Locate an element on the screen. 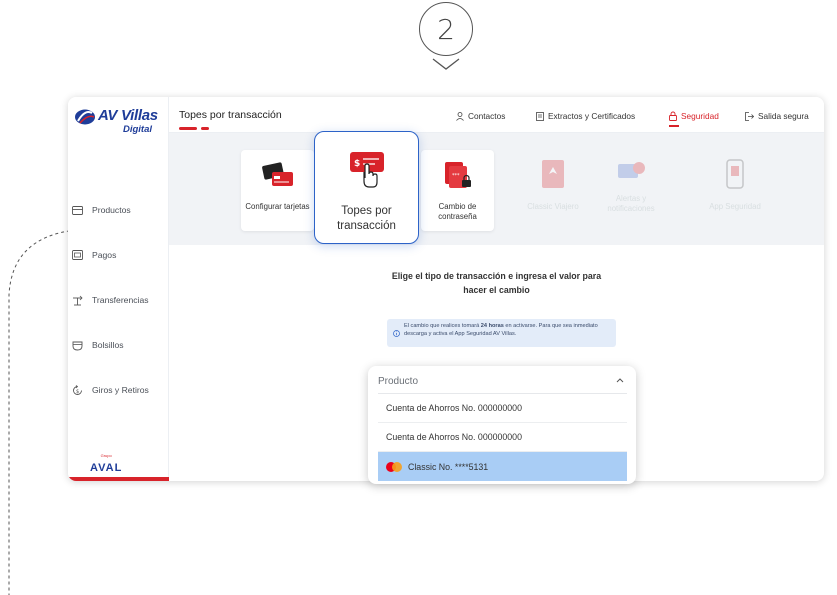  step-number-circle: 2 is located at coordinates (446, 29).